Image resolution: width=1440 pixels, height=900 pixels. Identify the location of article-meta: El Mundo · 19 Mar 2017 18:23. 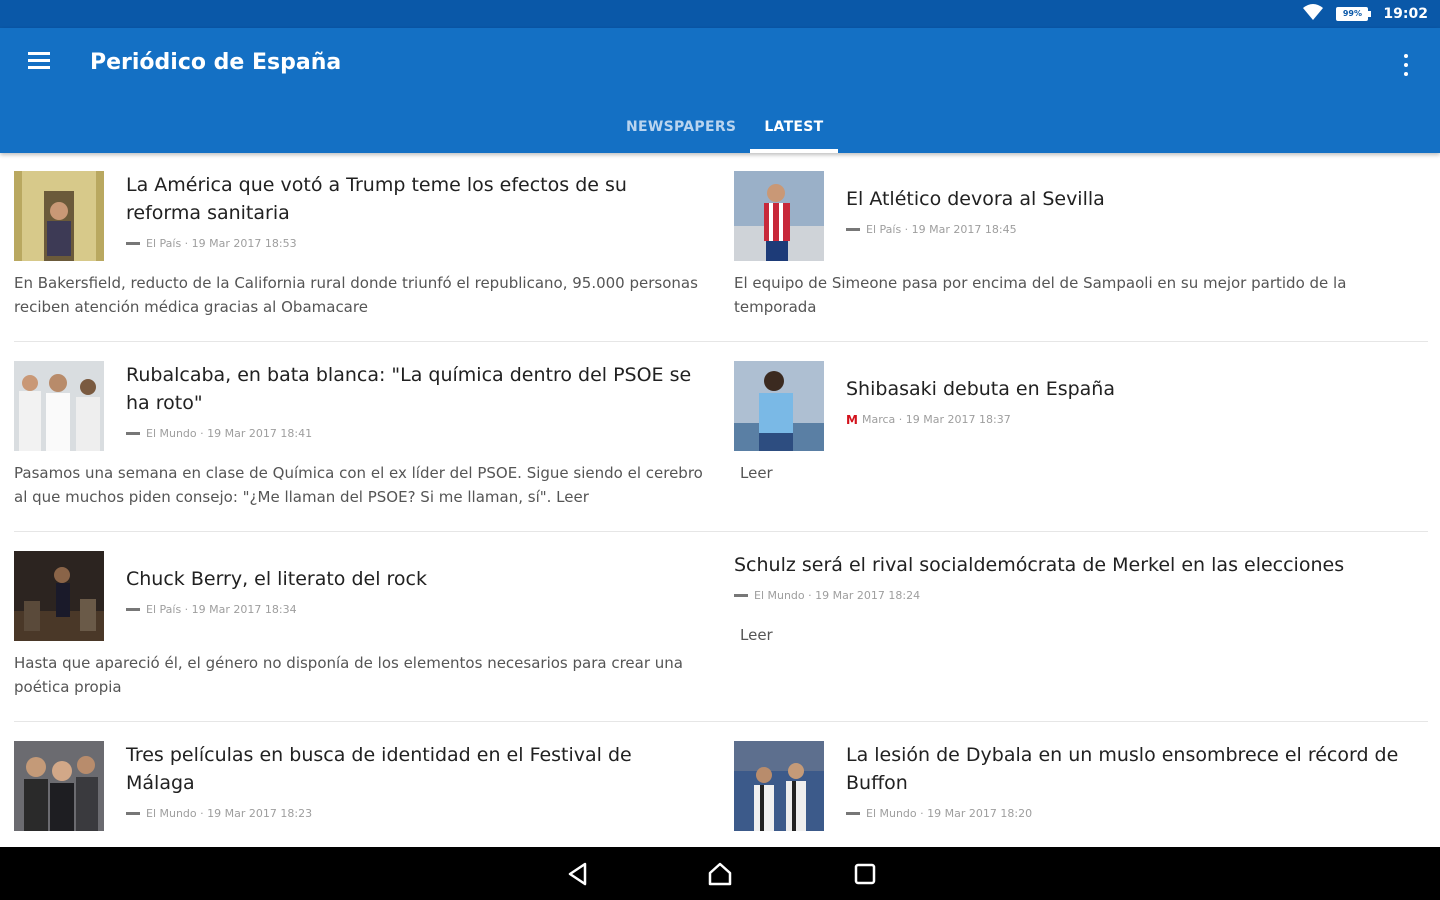
(219, 813).